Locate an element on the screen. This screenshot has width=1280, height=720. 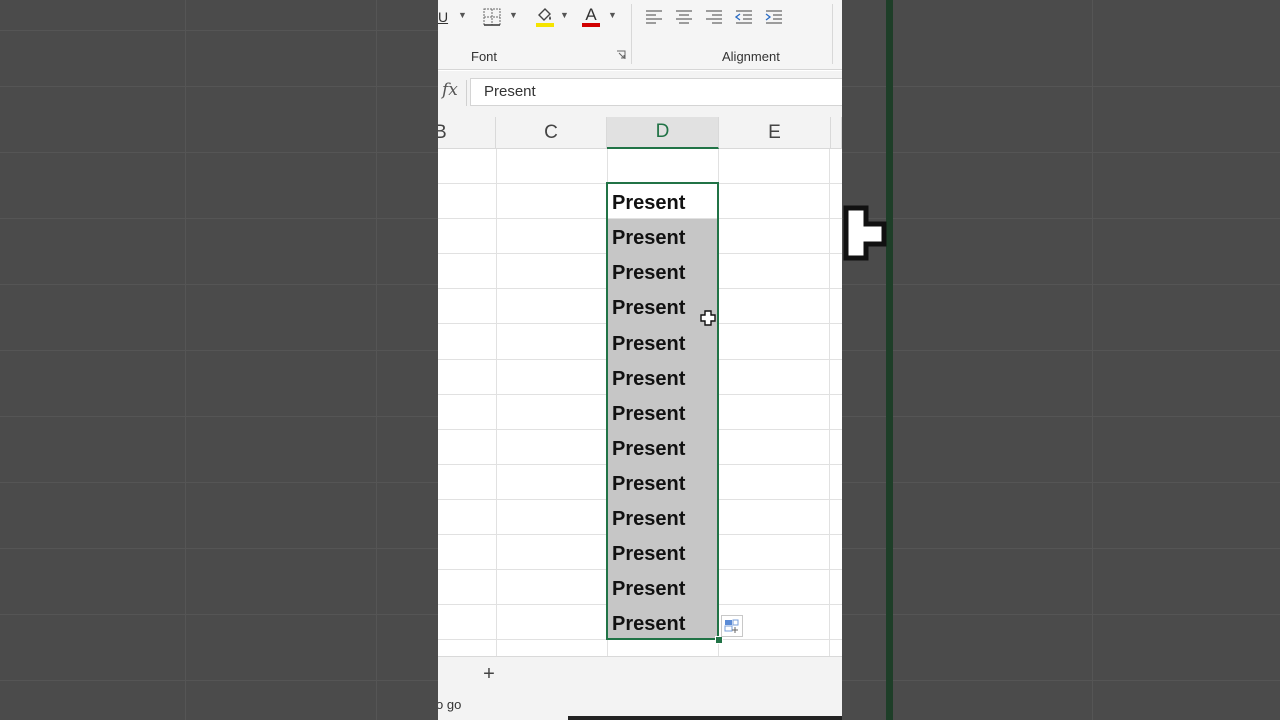
add-sheet-button: + is located at coordinates (489, 674).